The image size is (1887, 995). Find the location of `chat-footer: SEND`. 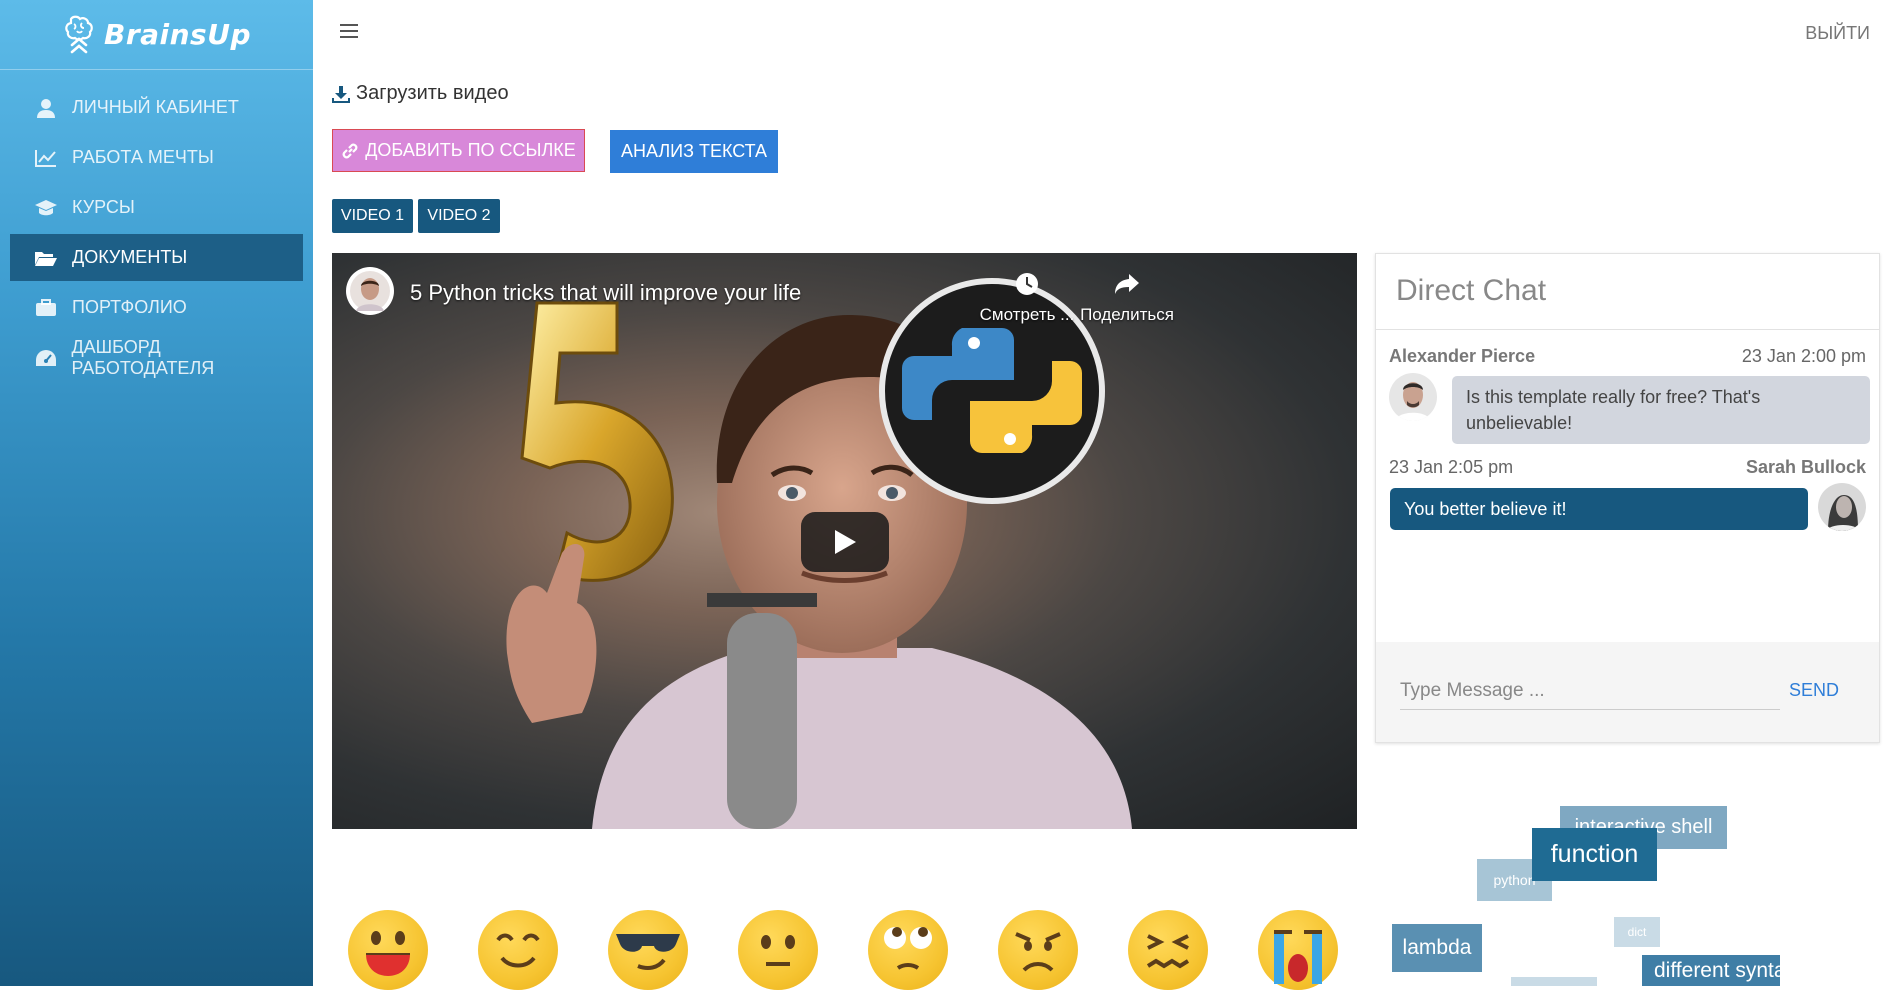

chat-footer: SEND is located at coordinates (1627, 692).